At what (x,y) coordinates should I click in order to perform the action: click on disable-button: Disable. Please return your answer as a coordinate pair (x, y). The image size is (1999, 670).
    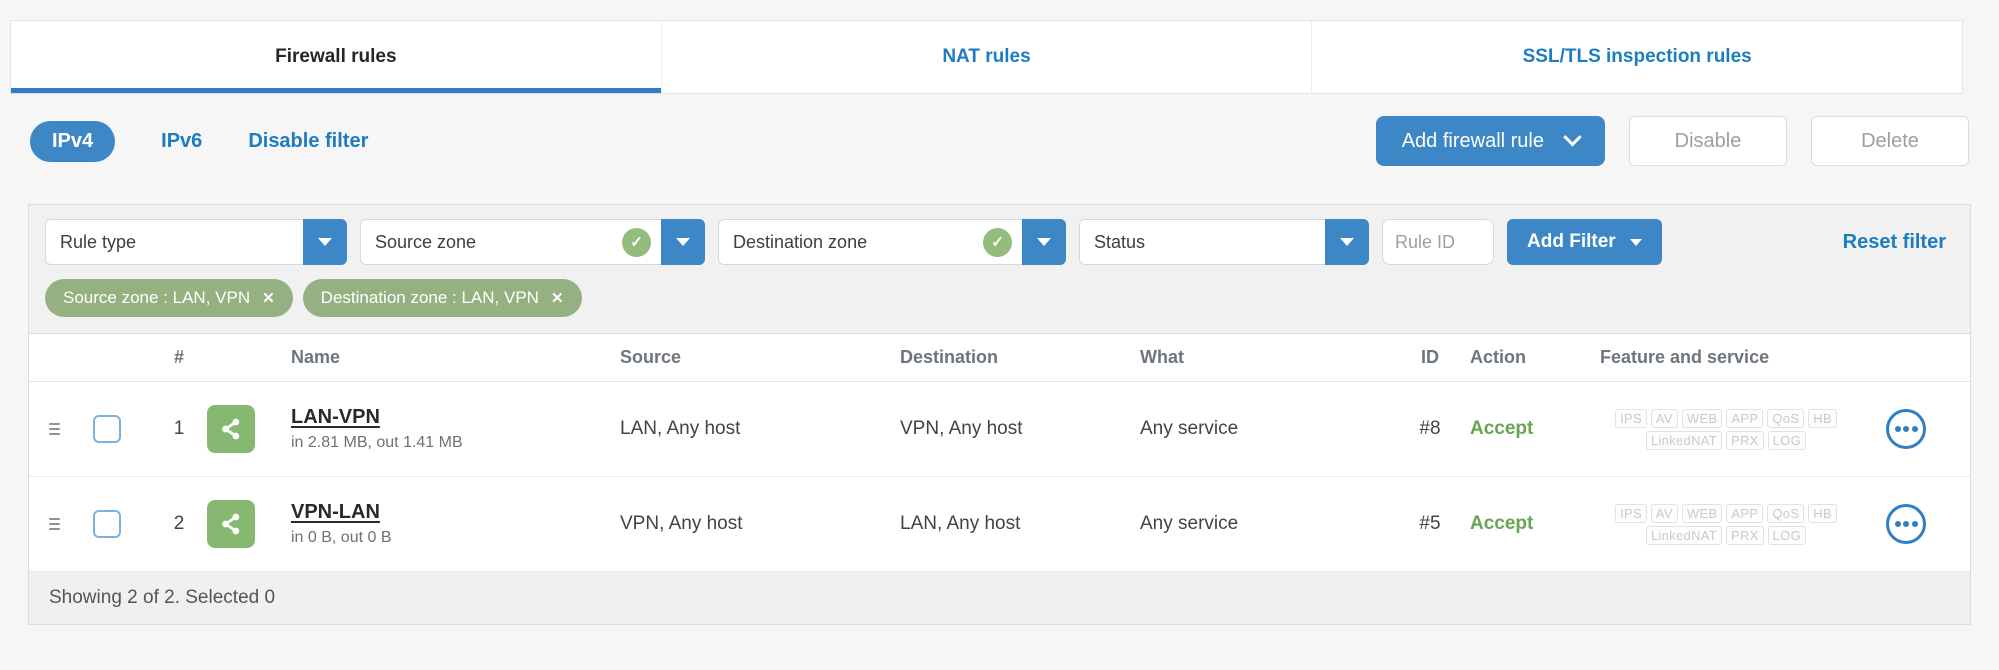
    Looking at the image, I should click on (1708, 141).